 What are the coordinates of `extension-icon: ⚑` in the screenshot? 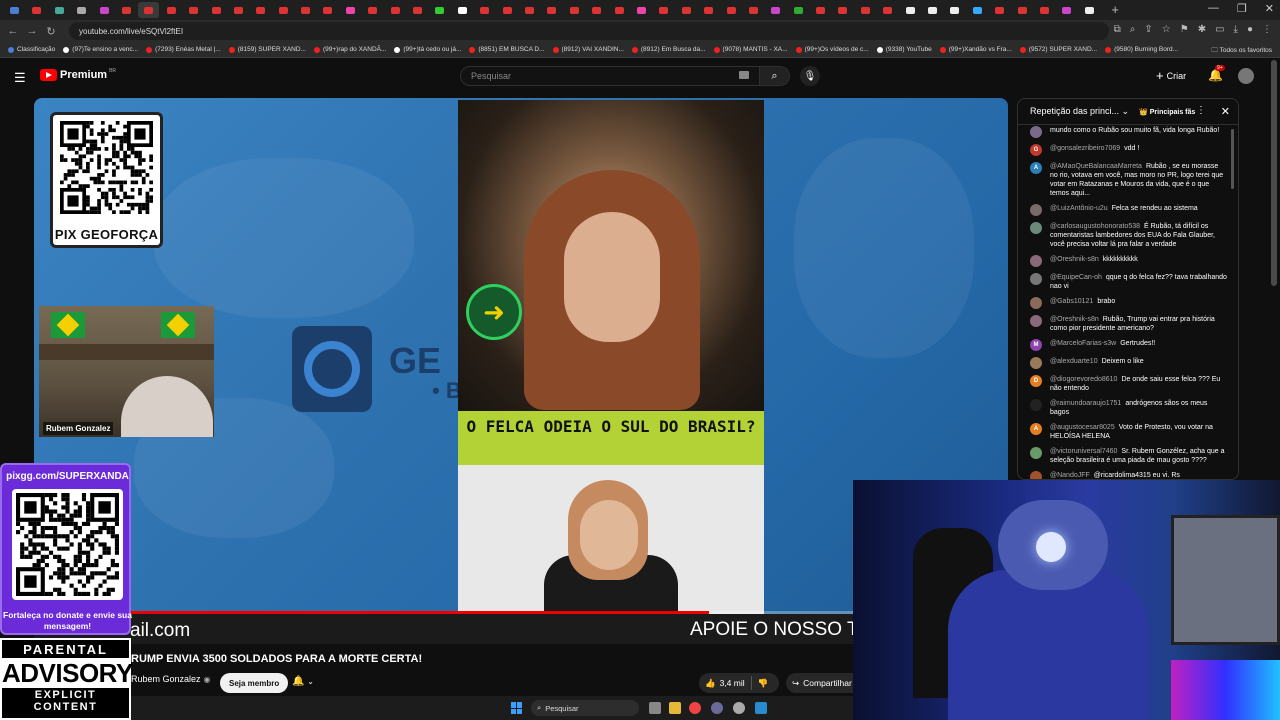 It's located at (1184, 29).